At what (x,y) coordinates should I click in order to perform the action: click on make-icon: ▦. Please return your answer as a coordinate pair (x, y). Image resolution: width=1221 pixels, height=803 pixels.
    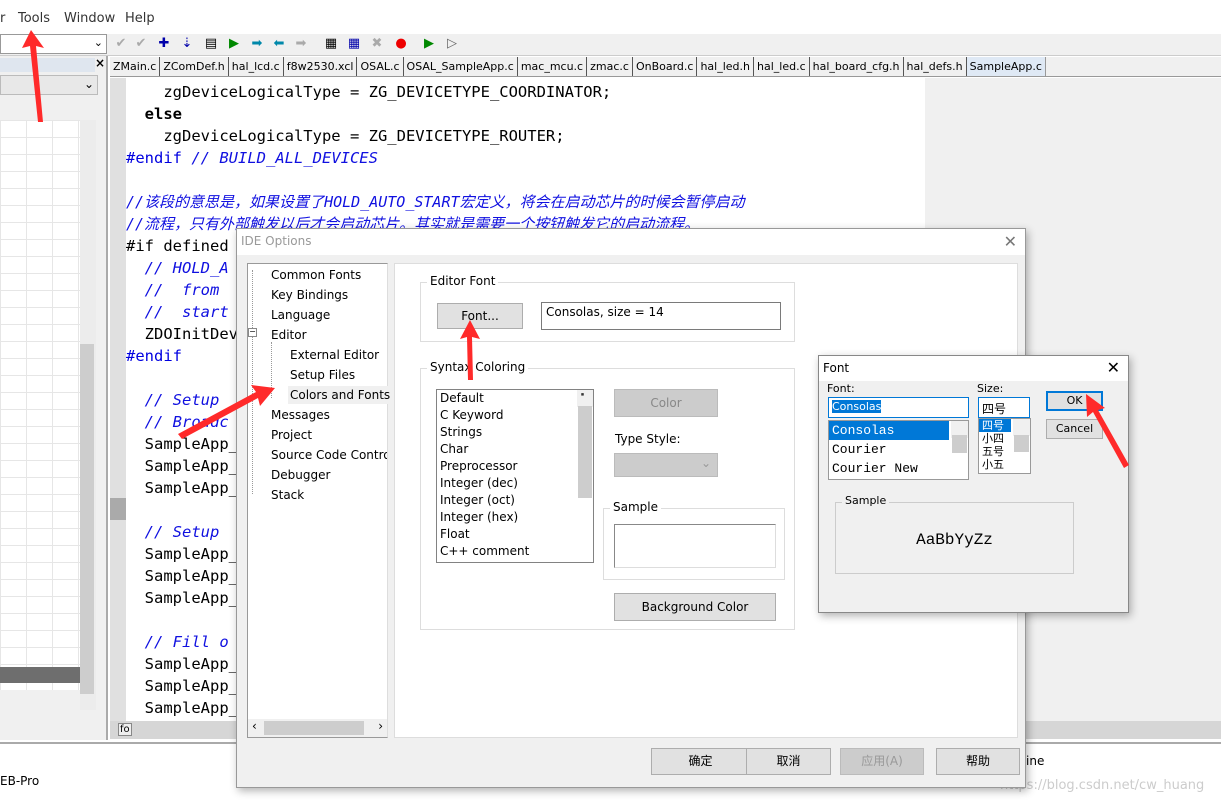
    Looking at the image, I should click on (354, 44).